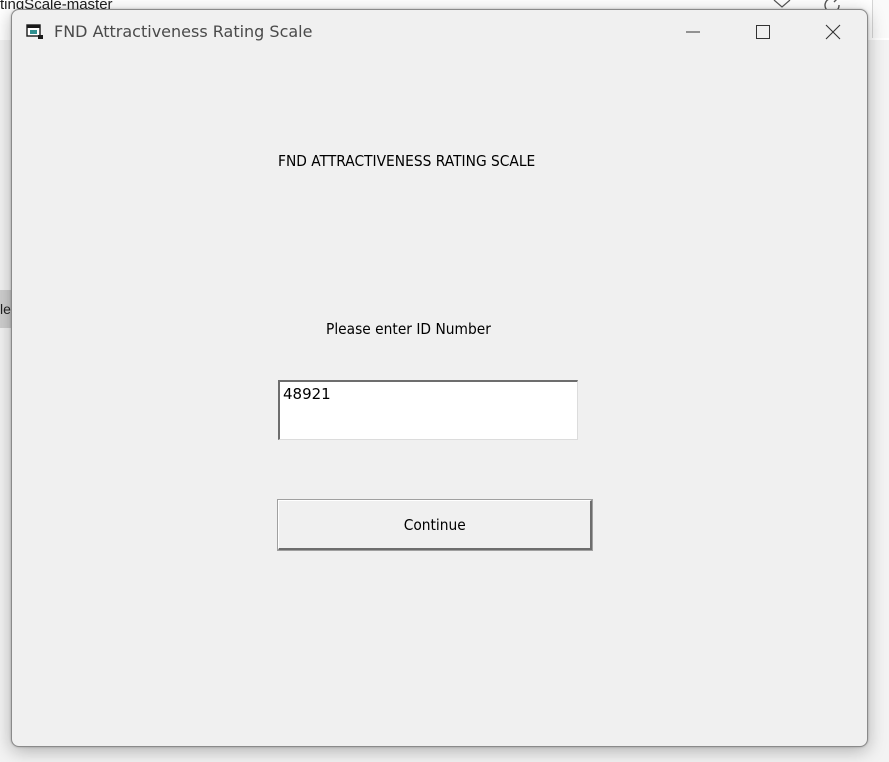 Image resolution: width=889 pixels, height=762 pixels. I want to click on minimize-icon, so click(693, 32).